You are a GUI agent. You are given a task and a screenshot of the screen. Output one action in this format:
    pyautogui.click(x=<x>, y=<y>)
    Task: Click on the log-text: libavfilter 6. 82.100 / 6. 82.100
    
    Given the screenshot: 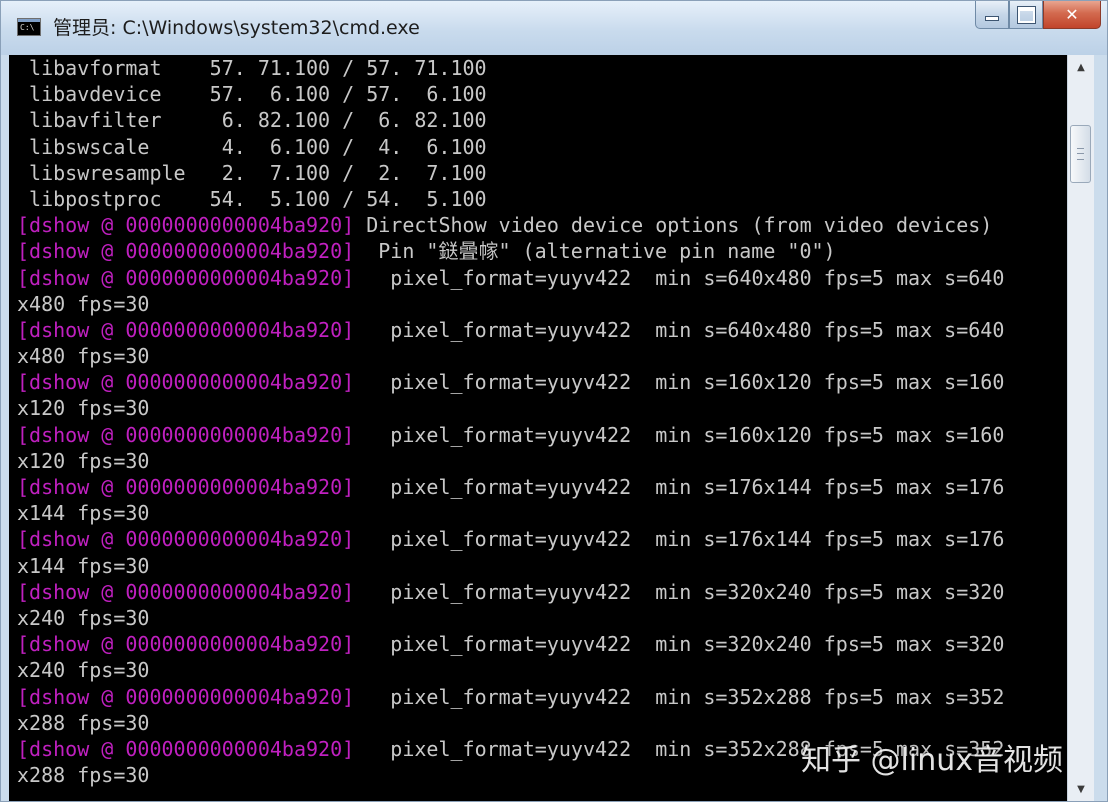 What is the action you would take?
    pyautogui.click(x=252, y=120)
    